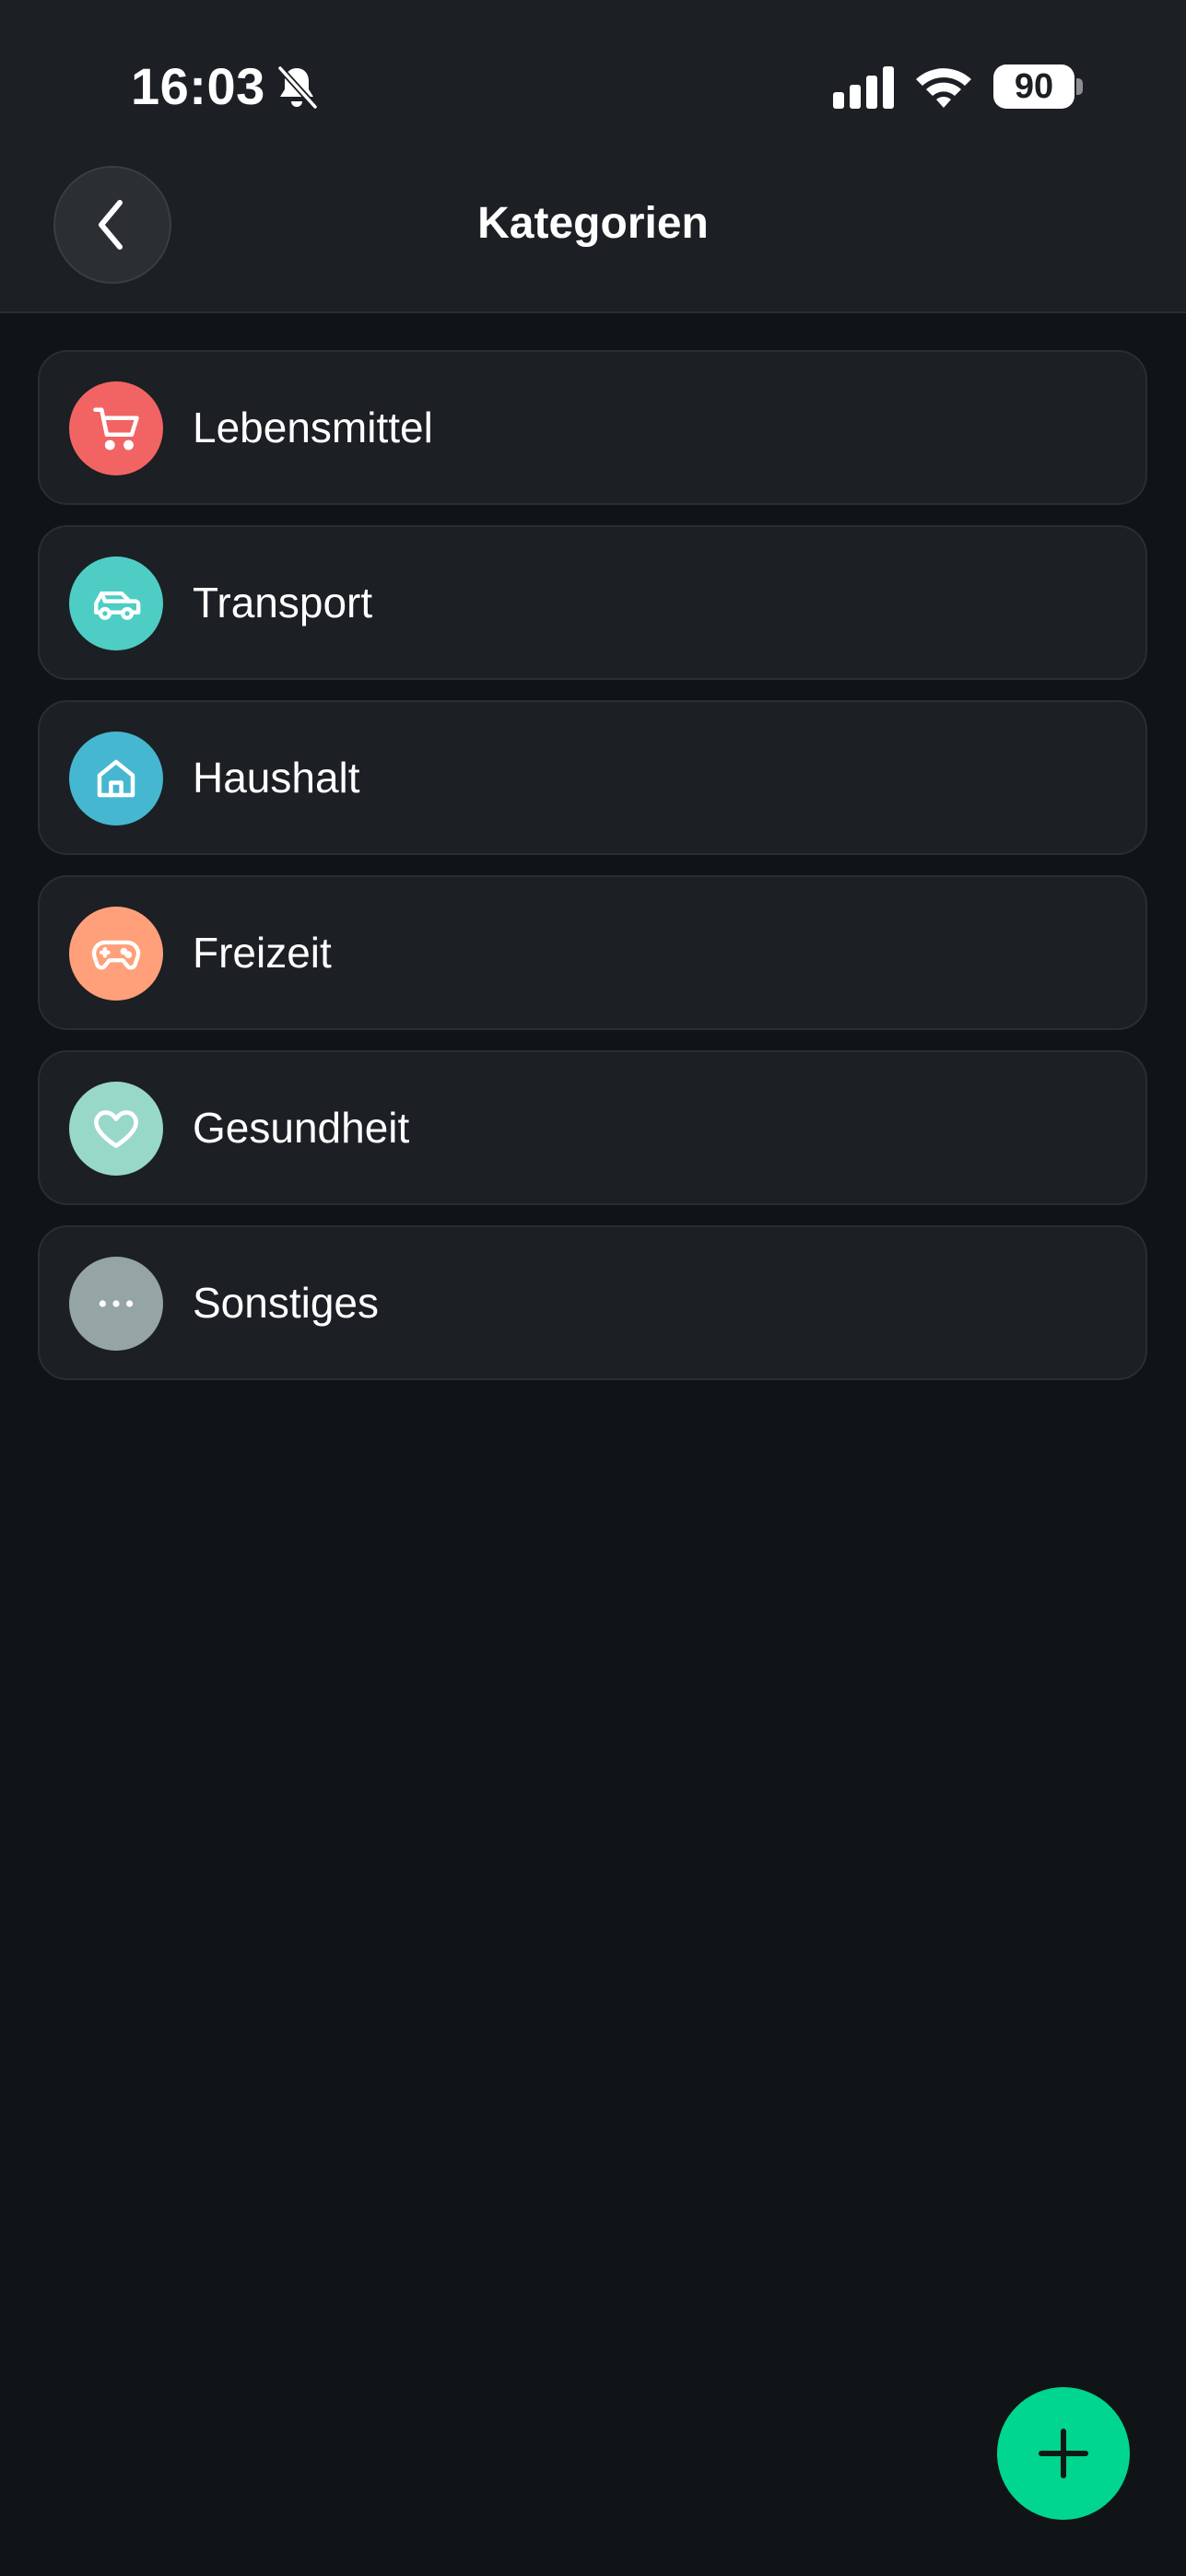 The image size is (1186, 2576). What do you see at coordinates (301, 1128) in the screenshot?
I see `category-label: Gesundheit` at bounding box center [301, 1128].